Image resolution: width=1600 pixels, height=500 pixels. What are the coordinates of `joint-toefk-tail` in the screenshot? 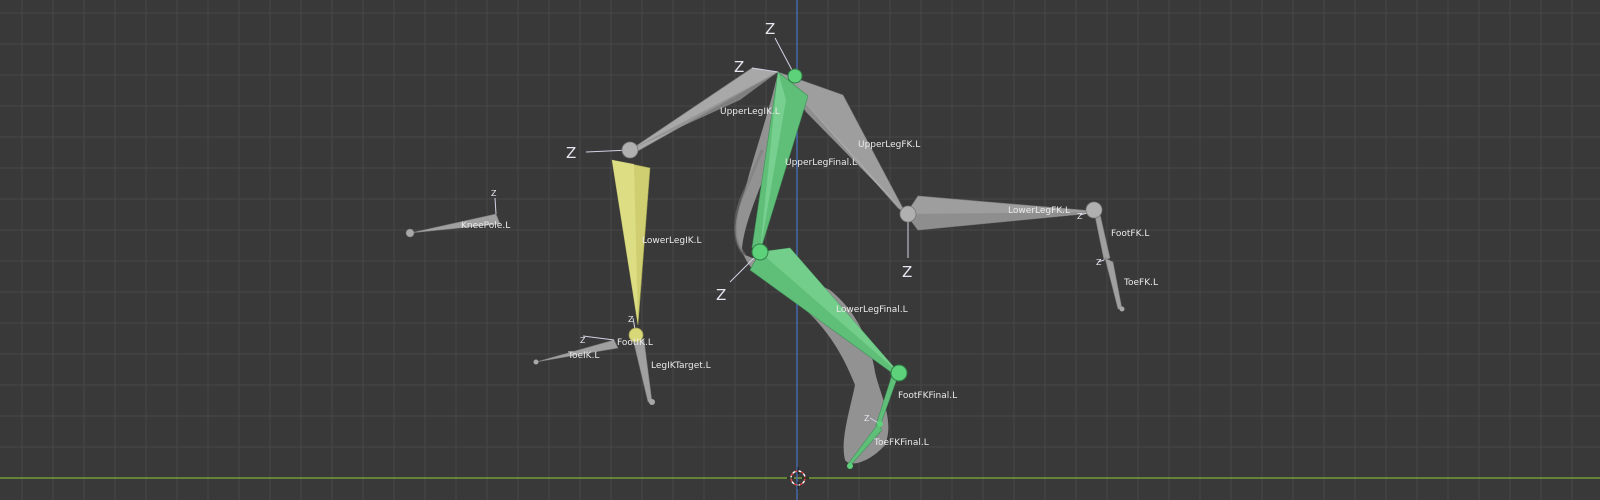 It's located at (1122, 309).